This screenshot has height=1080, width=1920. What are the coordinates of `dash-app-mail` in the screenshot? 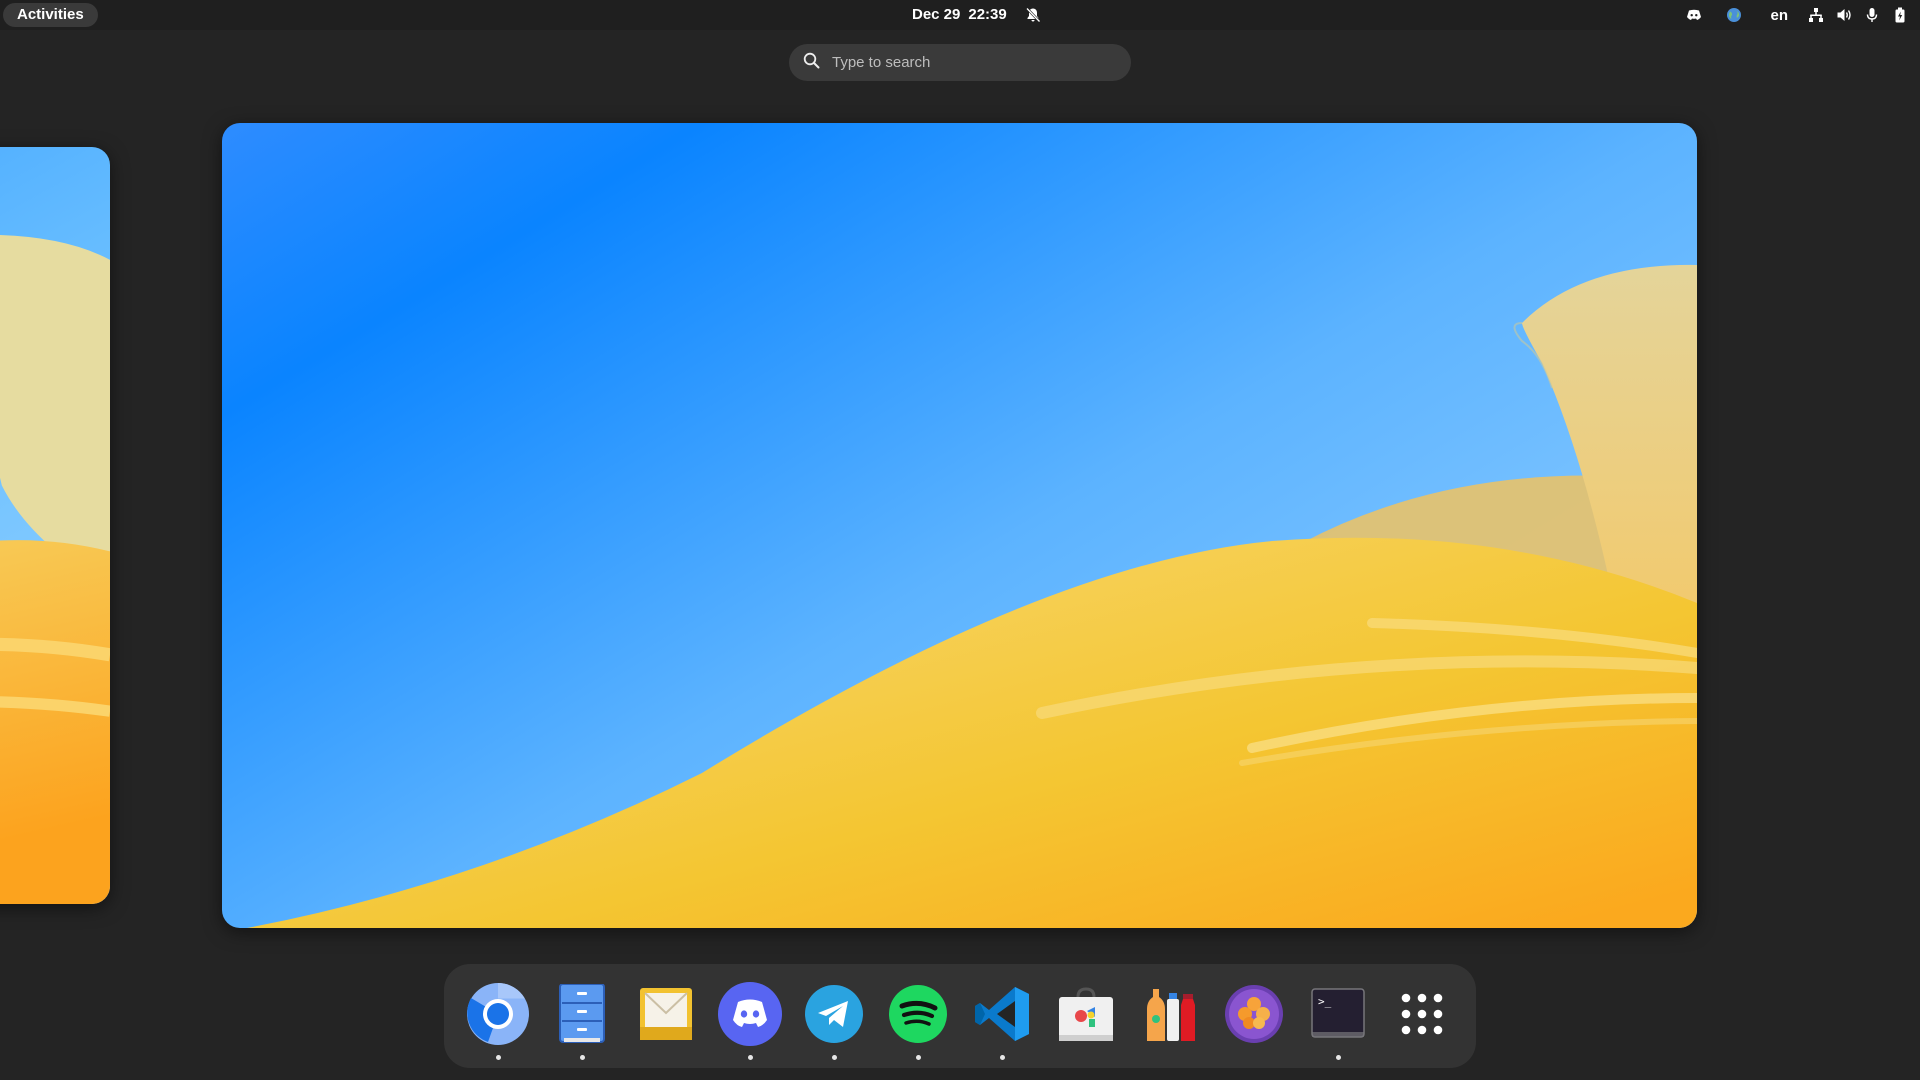 It's located at (666, 1016).